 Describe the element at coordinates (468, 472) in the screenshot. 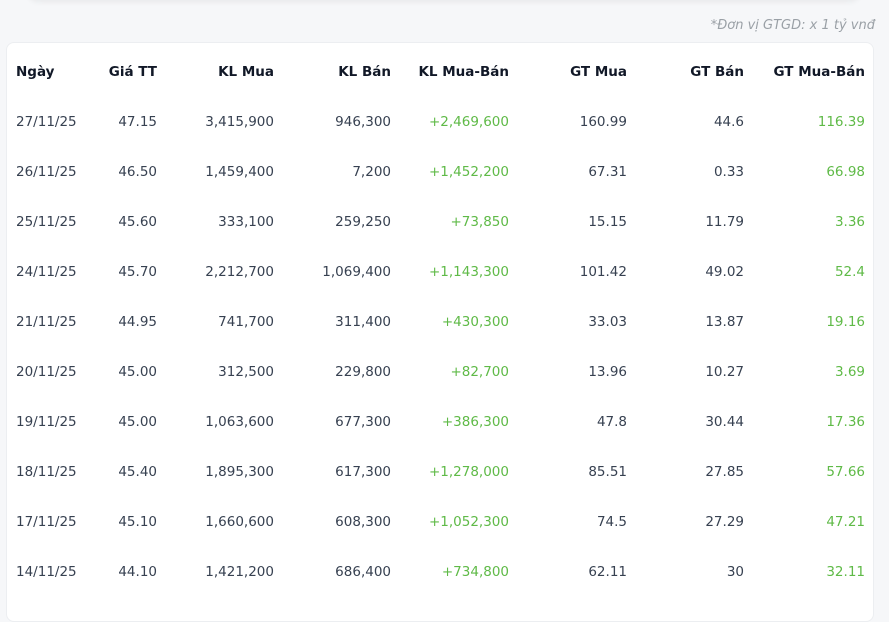

I see `net-volume-cell: +1,278,000` at that location.